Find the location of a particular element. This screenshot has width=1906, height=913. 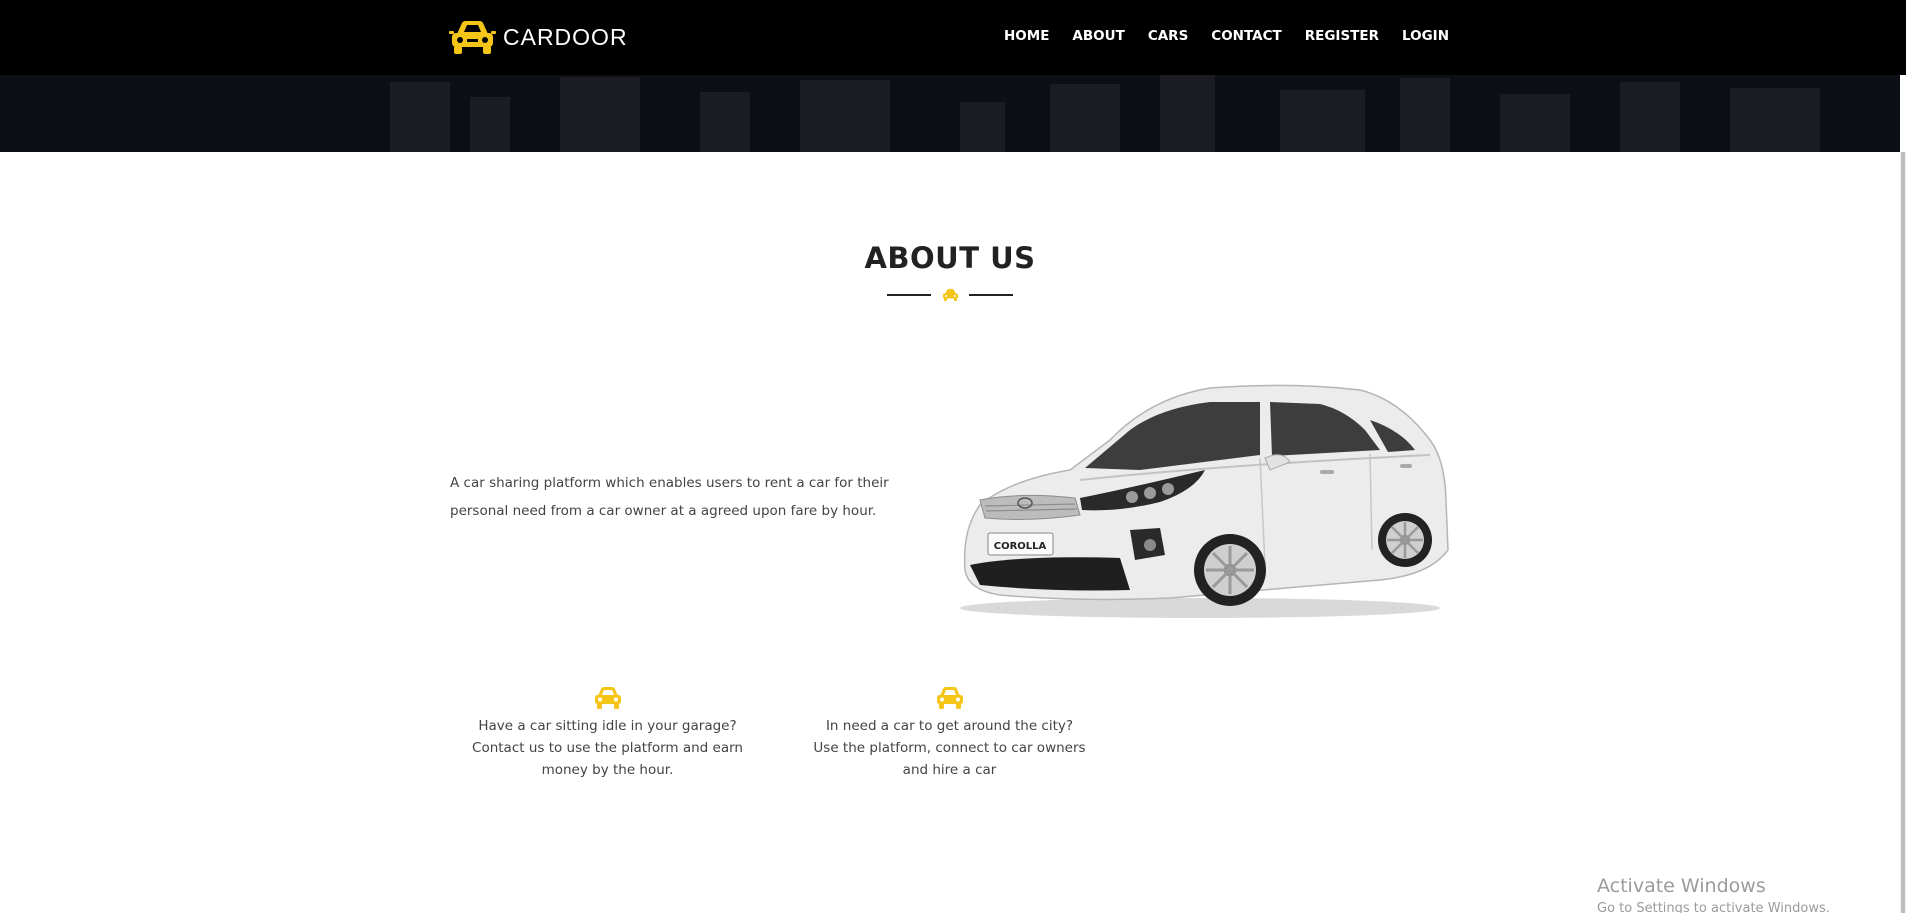

nav-about: ABOUT is located at coordinates (1098, 36).